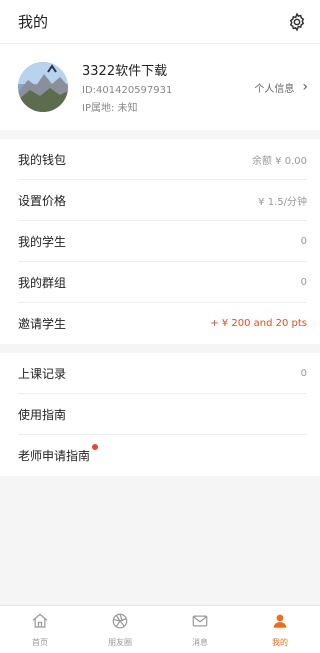 Image resolution: width=320 pixels, height=653 pixels. What do you see at coordinates (280, 642) in the screenshot?
I see `tab-label: 我的` at bounding box center [280, 642].